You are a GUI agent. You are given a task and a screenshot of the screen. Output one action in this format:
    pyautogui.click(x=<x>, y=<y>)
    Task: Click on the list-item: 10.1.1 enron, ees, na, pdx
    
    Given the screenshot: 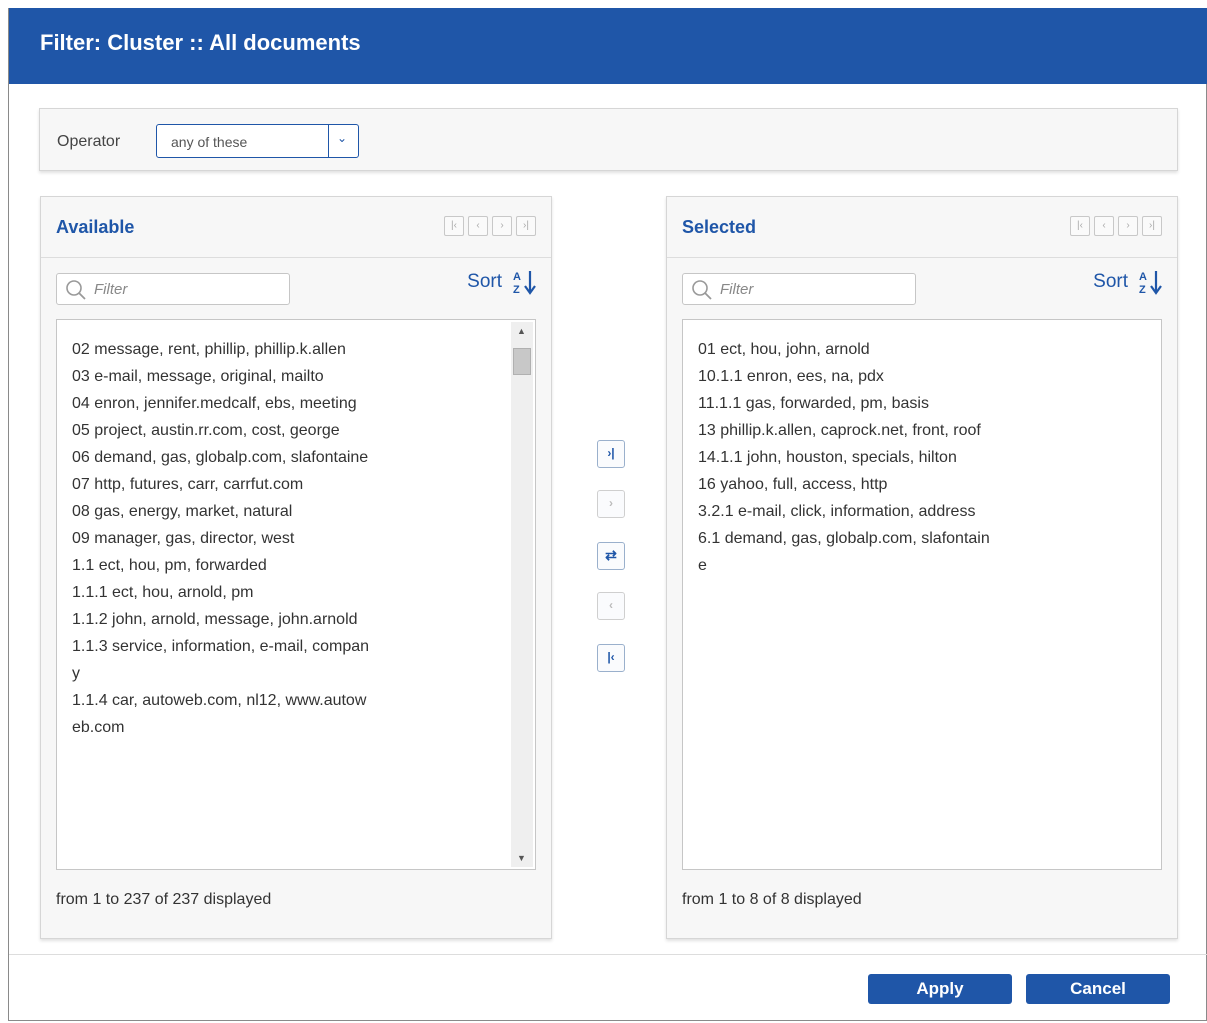 What is the action you would take?
    pyautogui.click(x=848, y=376)
    